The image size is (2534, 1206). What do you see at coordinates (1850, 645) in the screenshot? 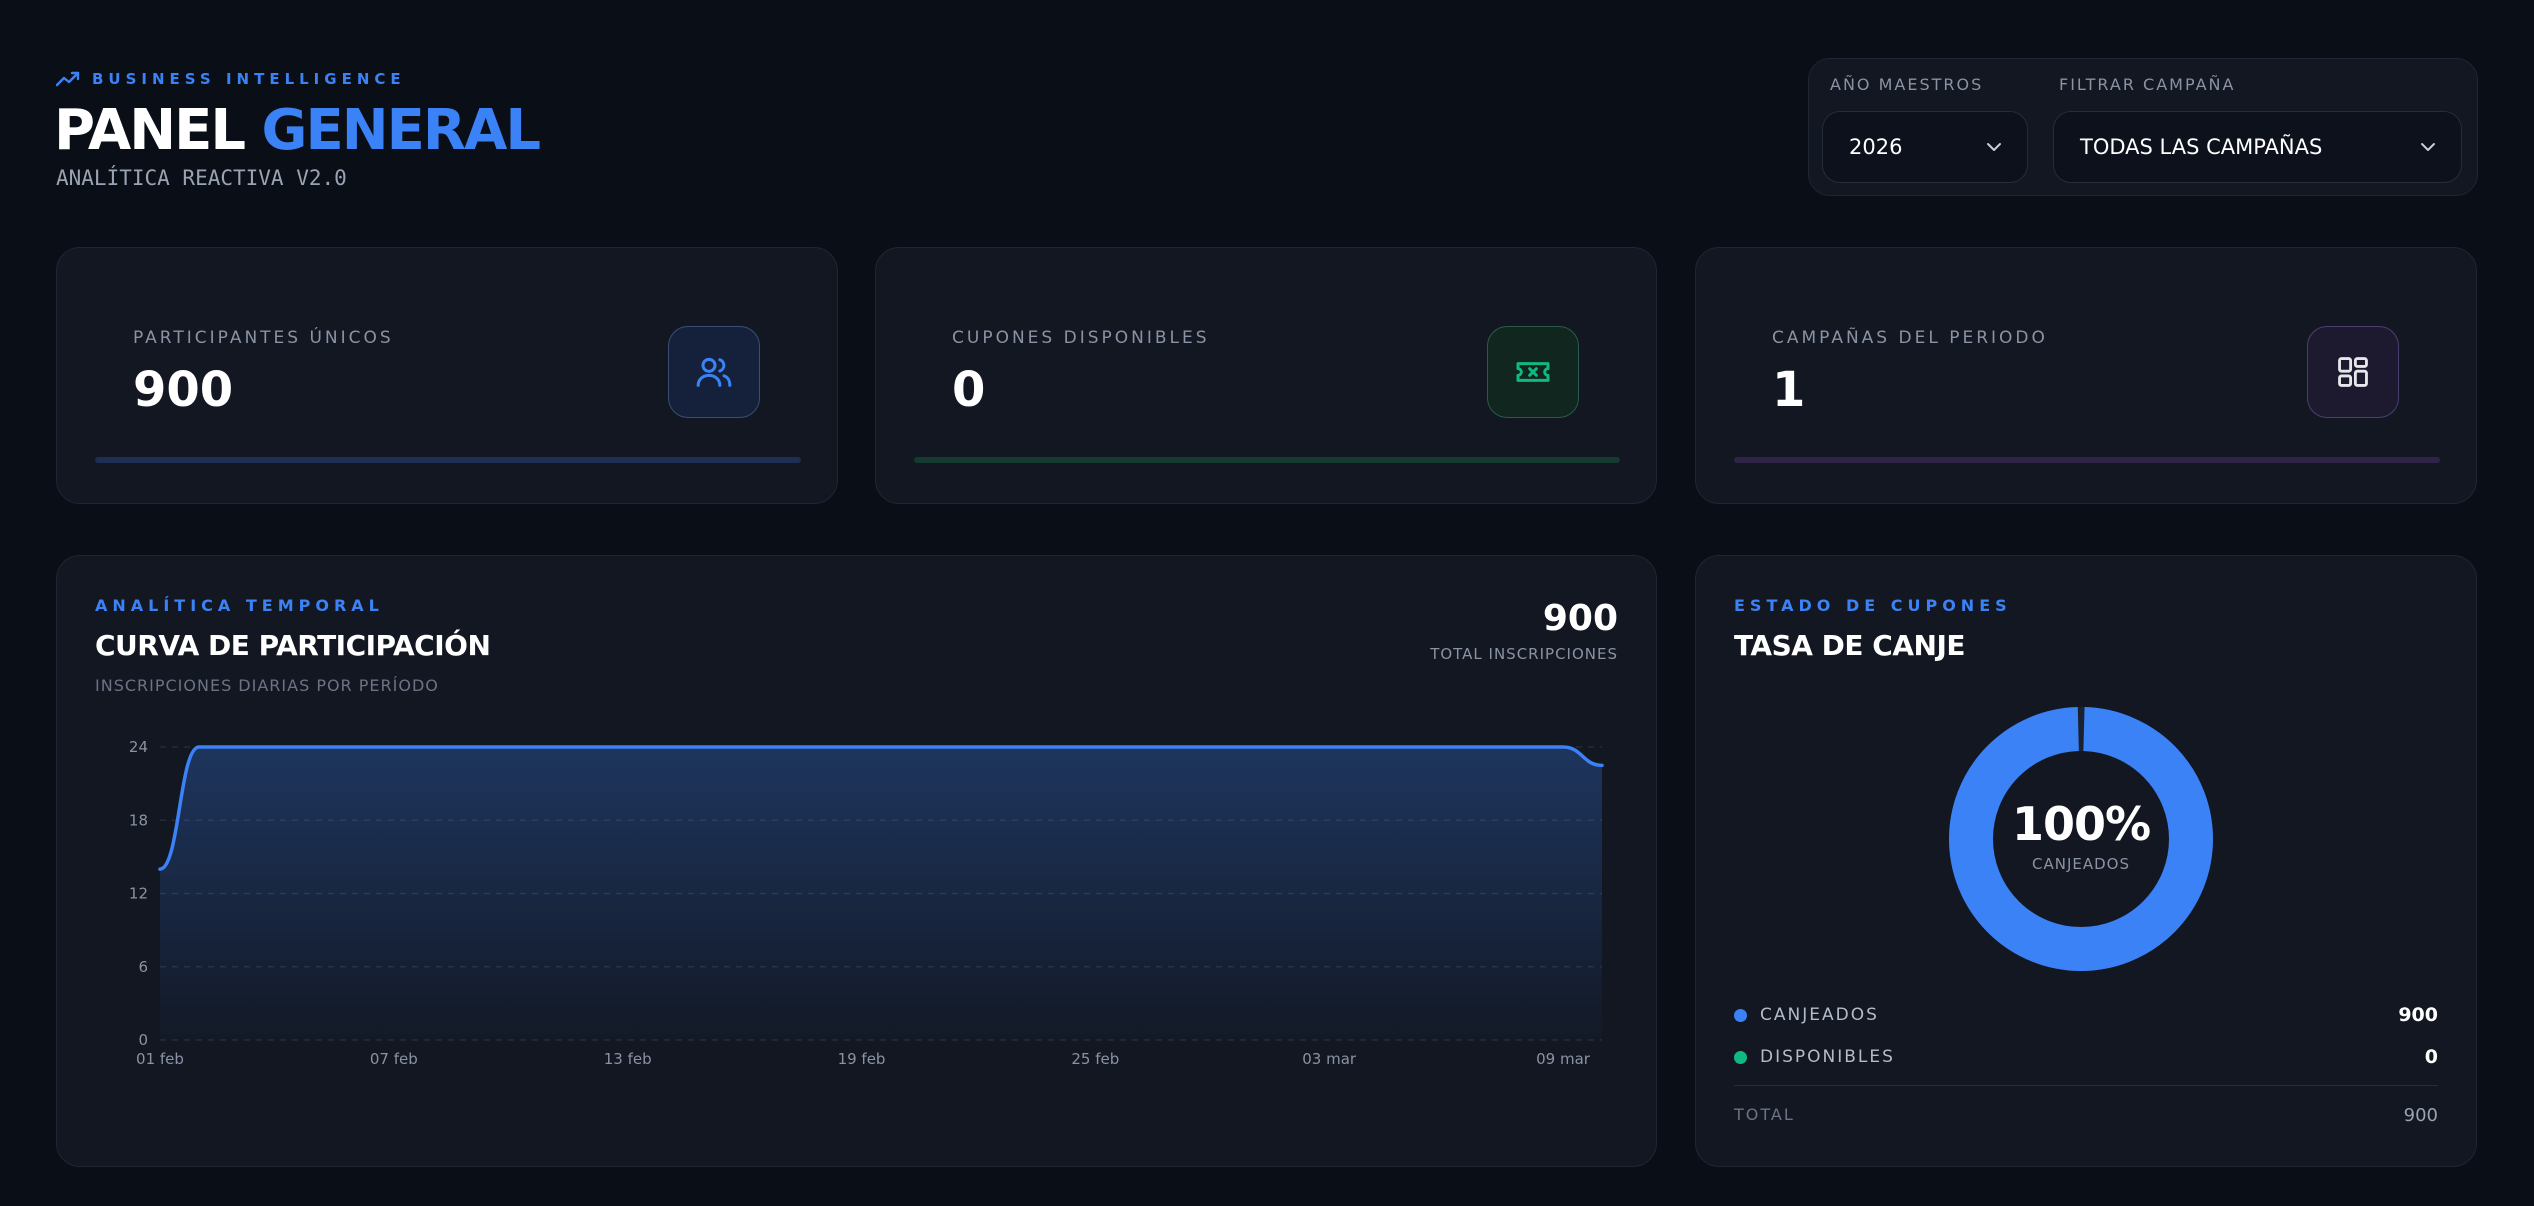
I see `coupons-title: TASA DE CANJE` at bounding box center [1850, 645].